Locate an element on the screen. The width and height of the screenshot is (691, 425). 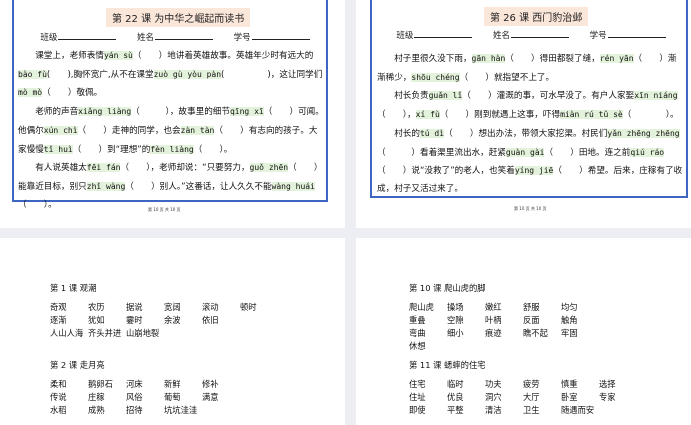
word-row: 奇观 农历 据说 宽阔 滚动 顿时 is located at coordinates (164, 307).